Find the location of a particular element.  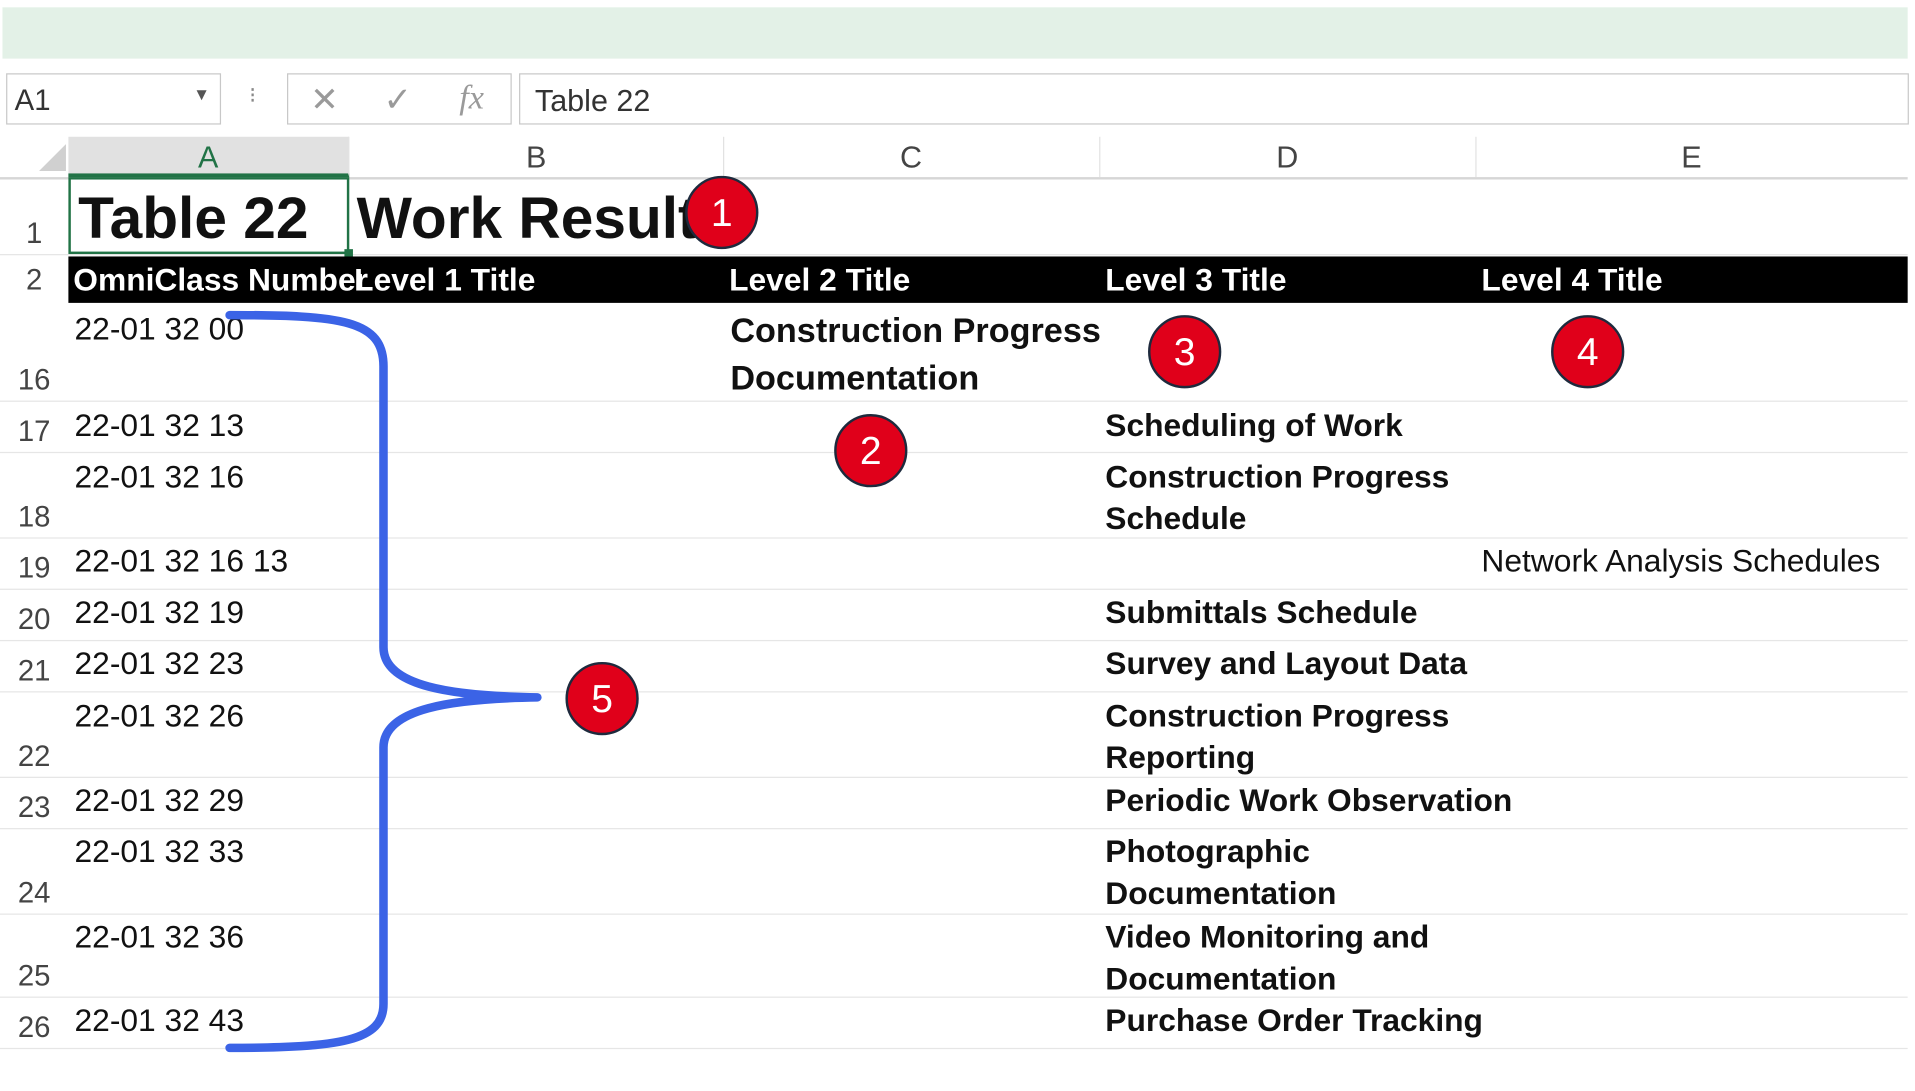

callout-1-badge: 1 is located at coordinates (722, 212).